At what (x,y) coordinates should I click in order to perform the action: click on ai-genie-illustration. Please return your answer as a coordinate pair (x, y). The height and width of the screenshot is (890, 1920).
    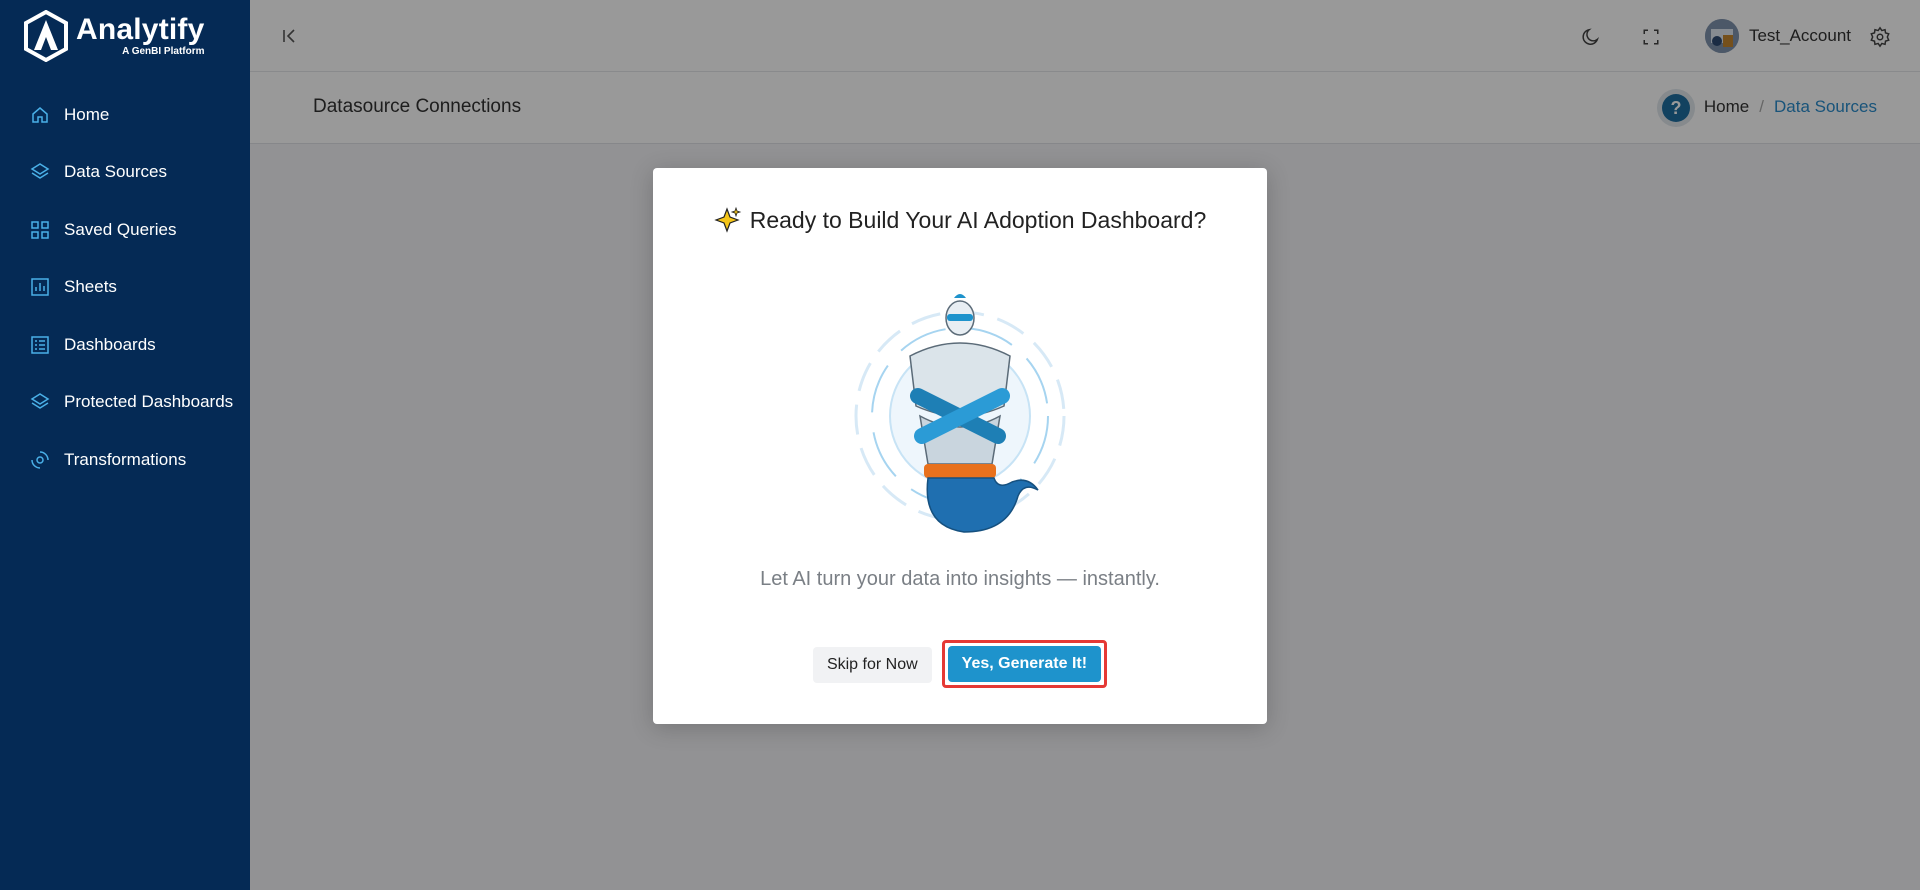
    Looking at the image, I should click on (960, 413).